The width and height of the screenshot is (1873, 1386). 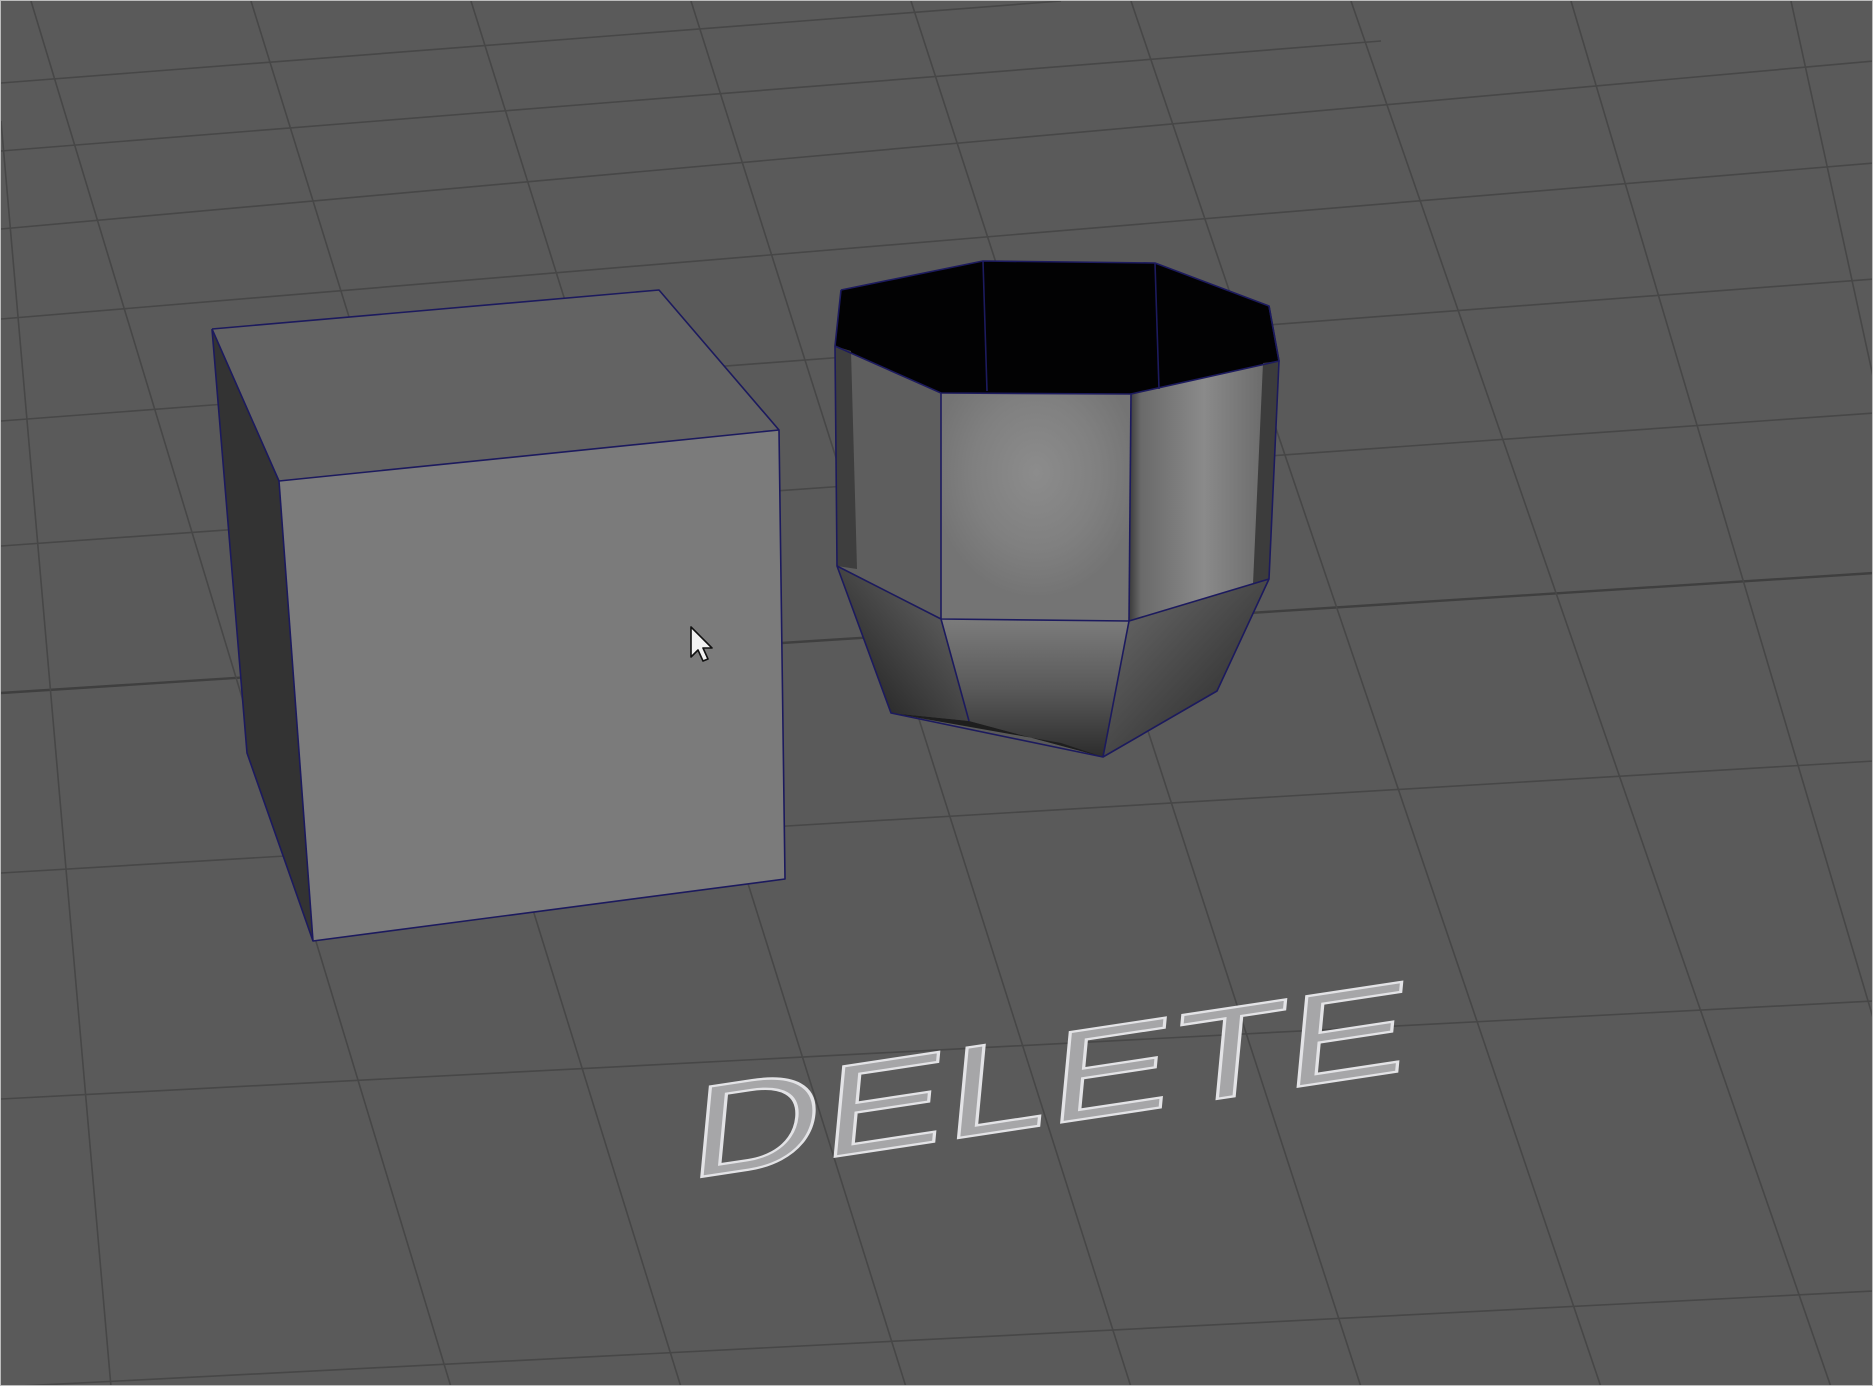 I want to click on floor-label-text: DELETE, so click(x=1051, y=1079).